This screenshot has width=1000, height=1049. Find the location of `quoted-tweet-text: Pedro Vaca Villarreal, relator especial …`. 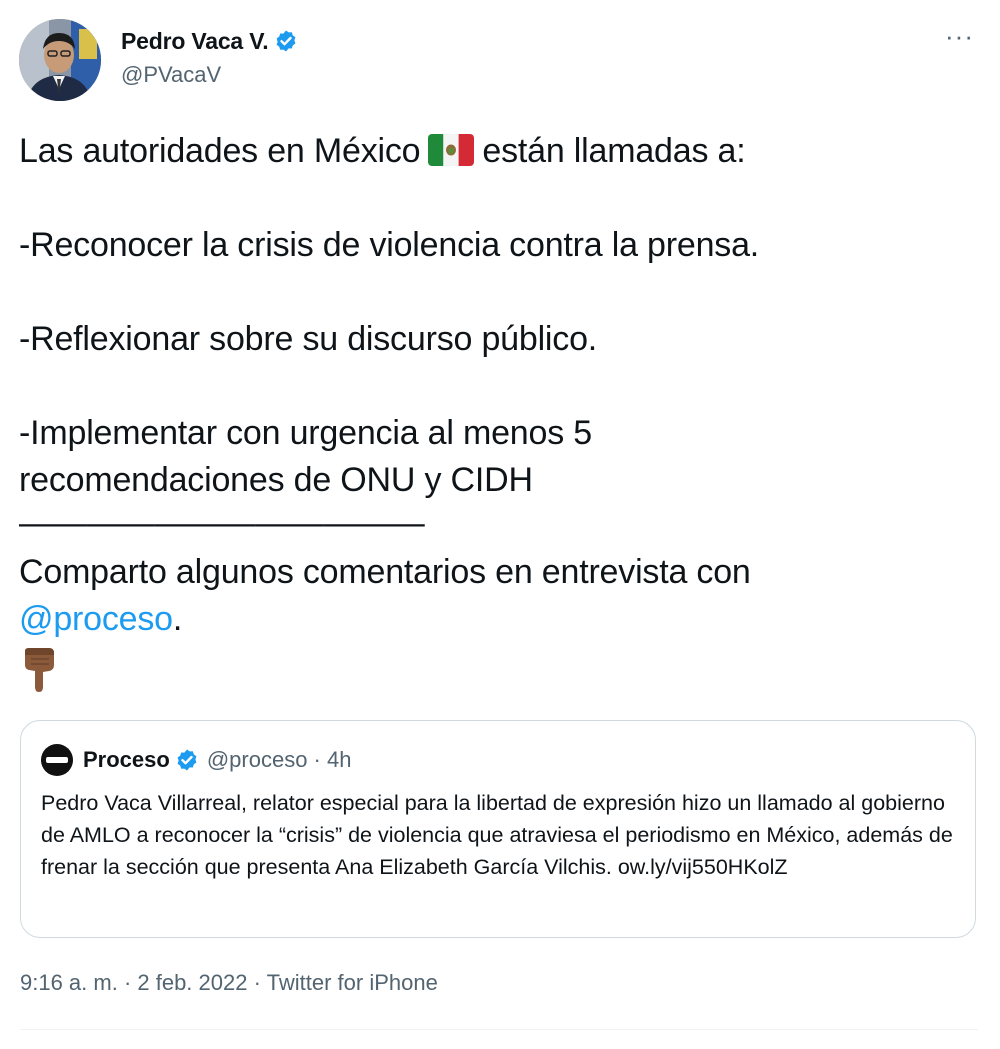

quoted-tweet-text: Pedro Vaca Villarreal, relator especial … is located at coordinates (497, 835).